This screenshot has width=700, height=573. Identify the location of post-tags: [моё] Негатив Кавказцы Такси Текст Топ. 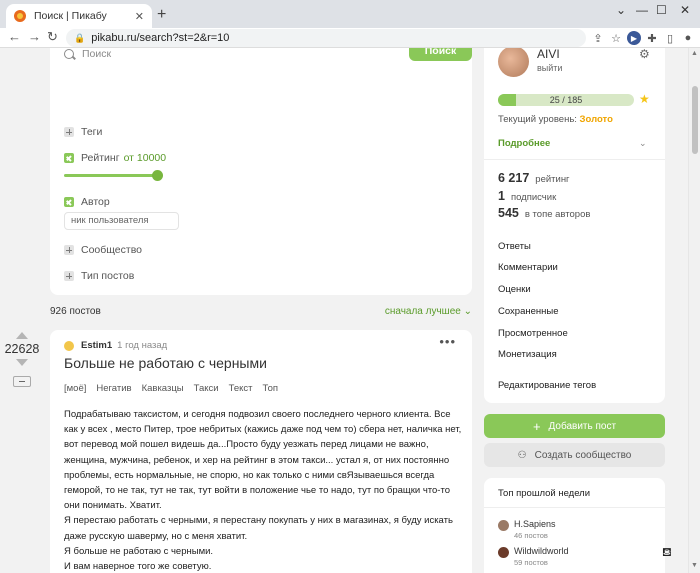
(176, 388).